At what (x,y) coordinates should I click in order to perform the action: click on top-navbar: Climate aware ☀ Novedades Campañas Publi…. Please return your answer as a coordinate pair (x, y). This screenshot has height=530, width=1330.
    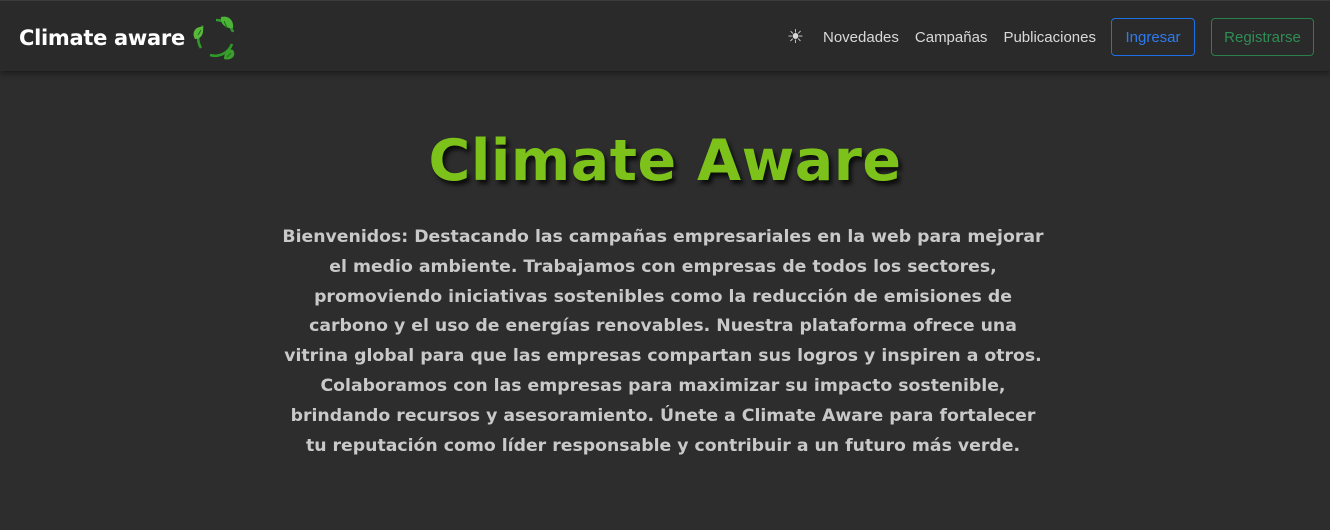
    Looking at the image, I should click on (665, 35).